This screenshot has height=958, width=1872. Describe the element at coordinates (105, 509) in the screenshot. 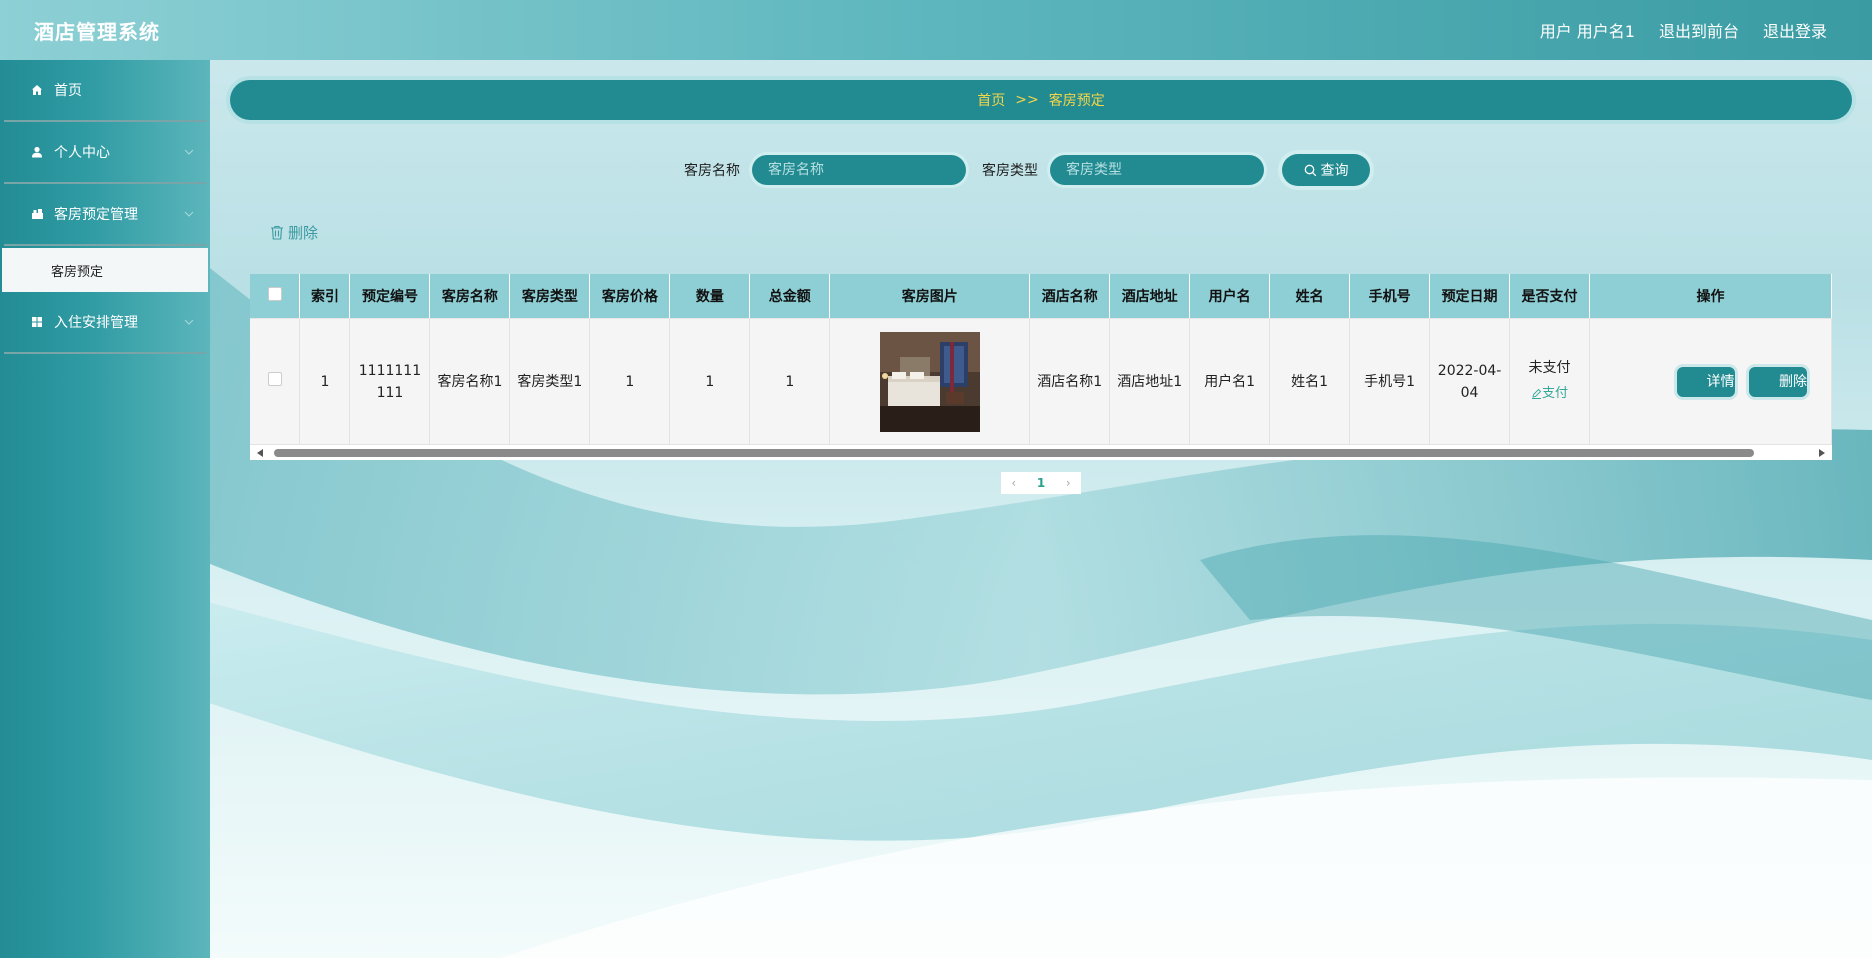

I see `sidebar: 首页 个人中心 客房预定管理 客房预定 入住安排管理` at that location.